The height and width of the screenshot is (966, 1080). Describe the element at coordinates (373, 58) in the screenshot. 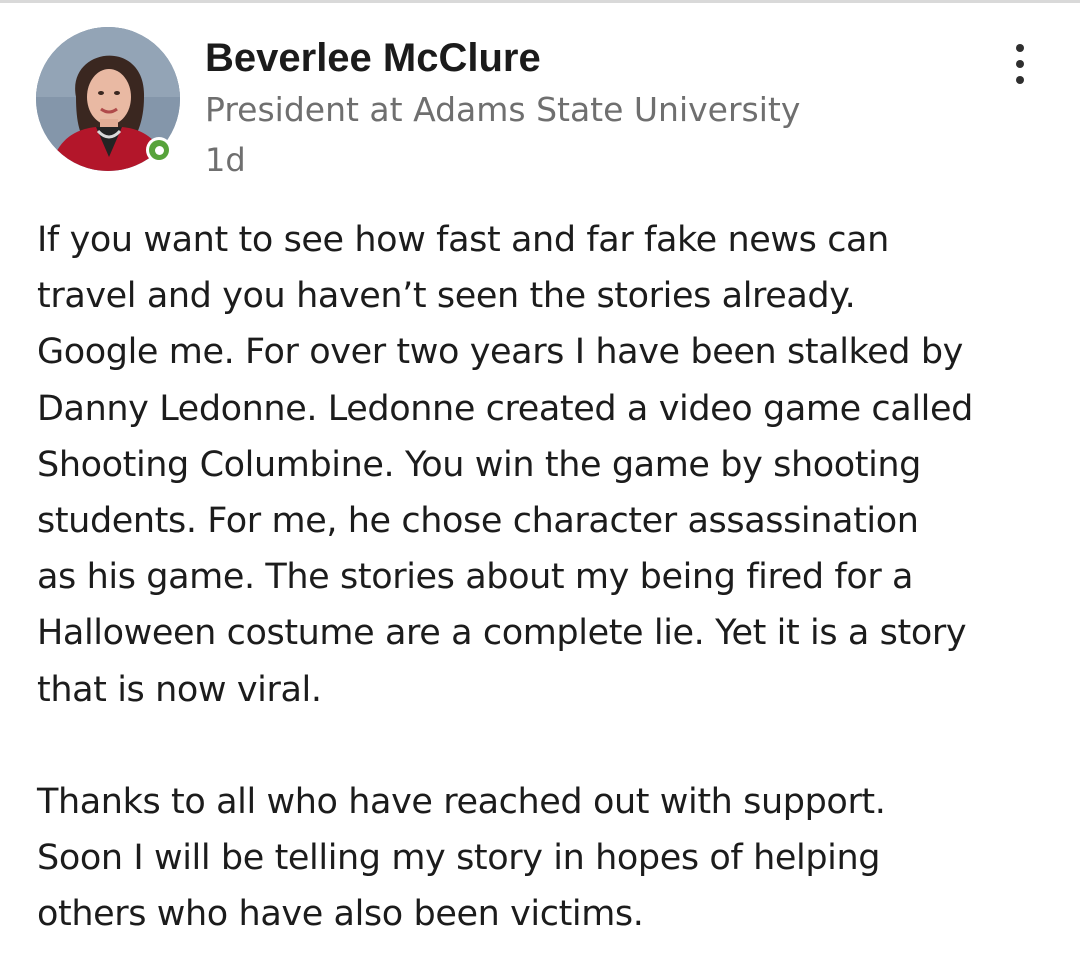

I see `author-name: Beverlee McClure` at that location.